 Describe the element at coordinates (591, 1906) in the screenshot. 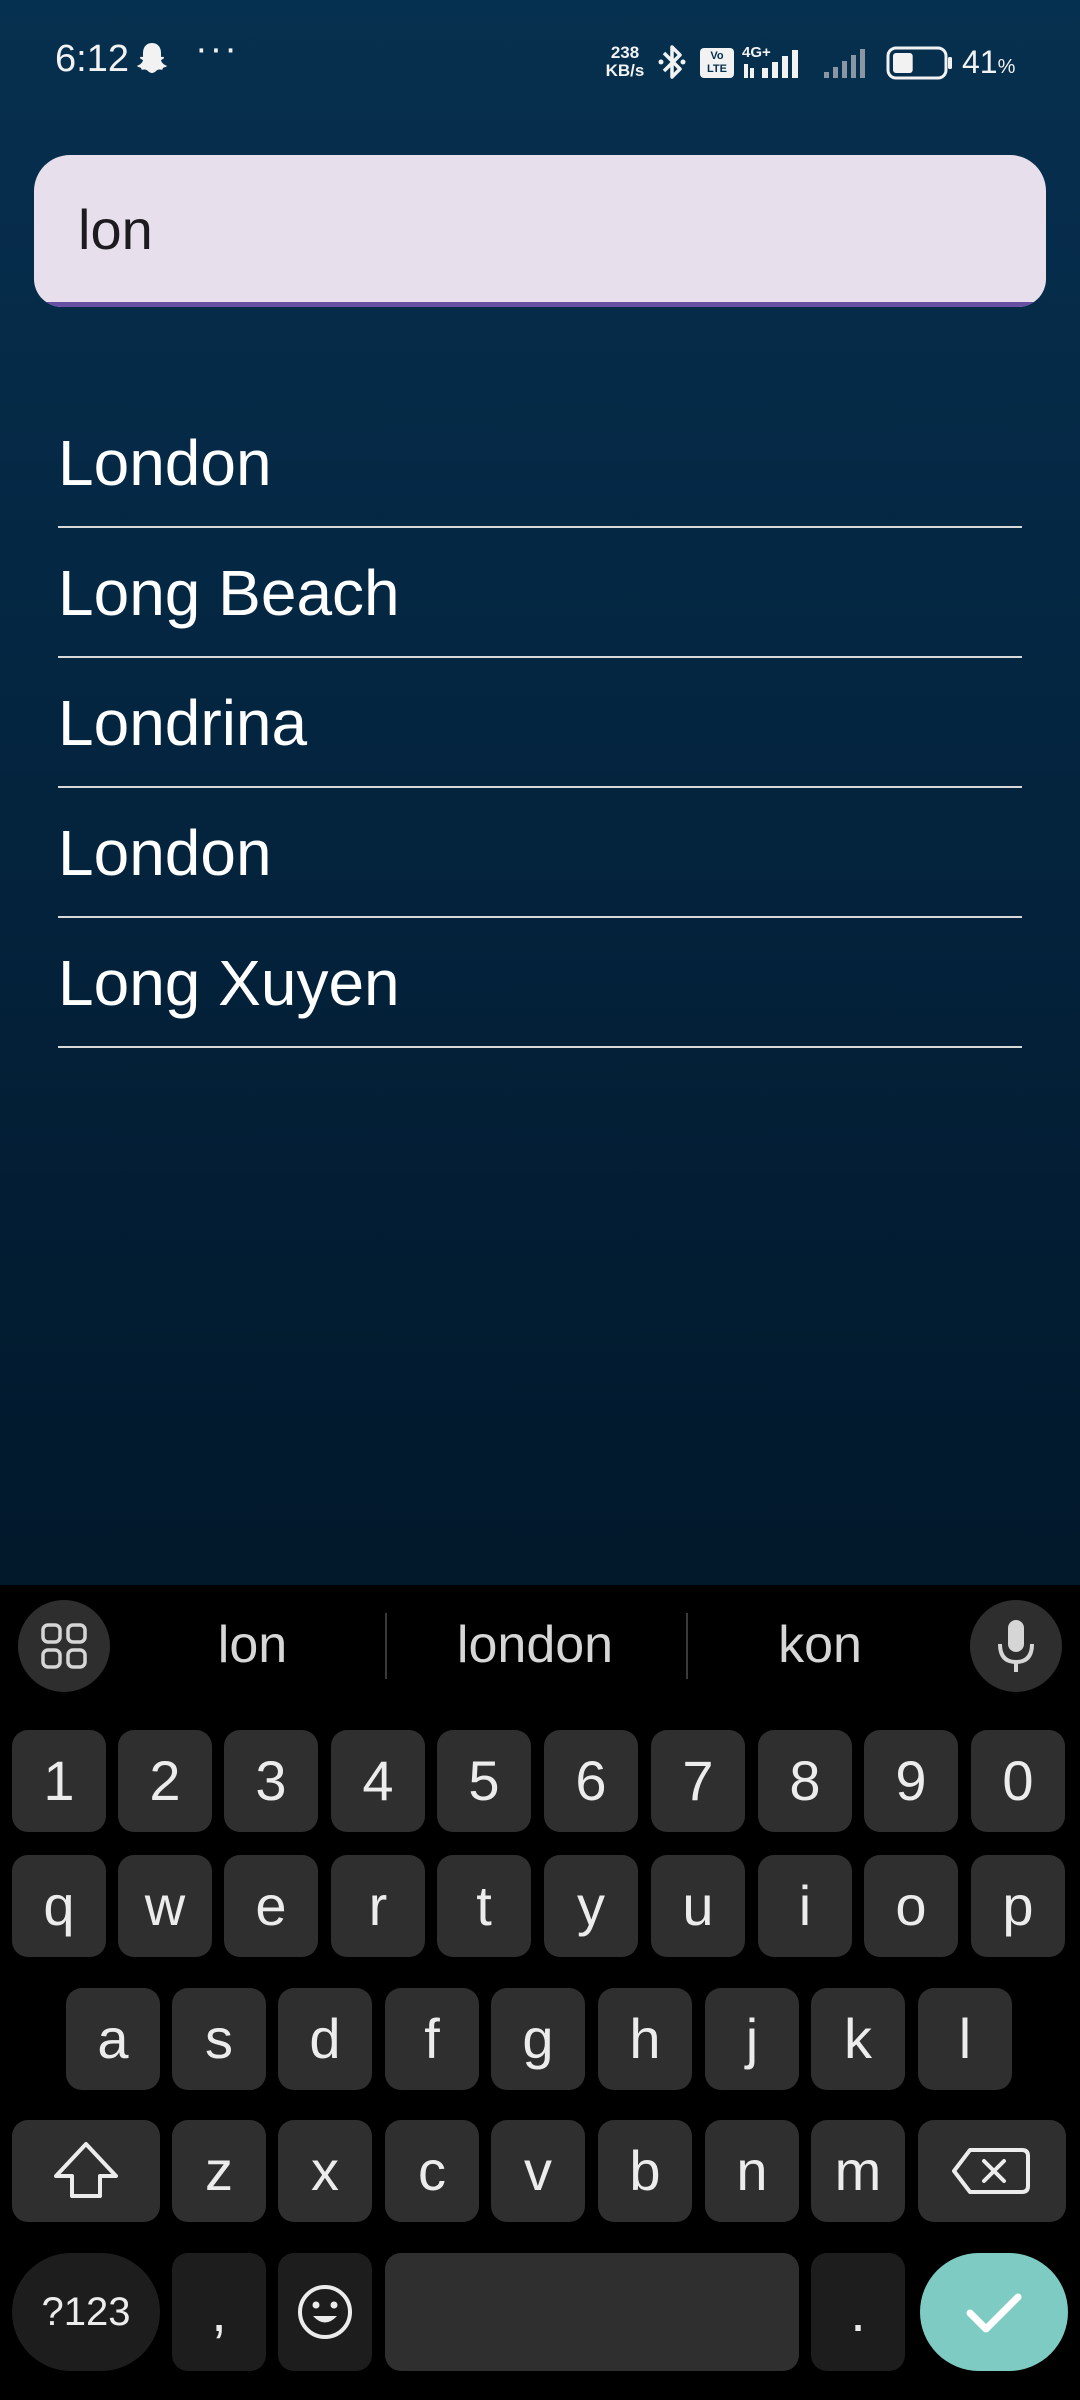

I see `key-y: y` at that location.